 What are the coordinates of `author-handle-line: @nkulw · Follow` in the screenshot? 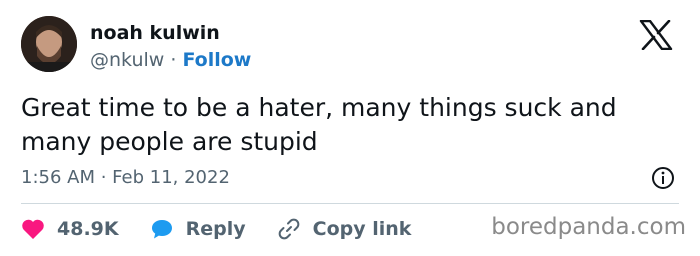 It's located at (170, 60).